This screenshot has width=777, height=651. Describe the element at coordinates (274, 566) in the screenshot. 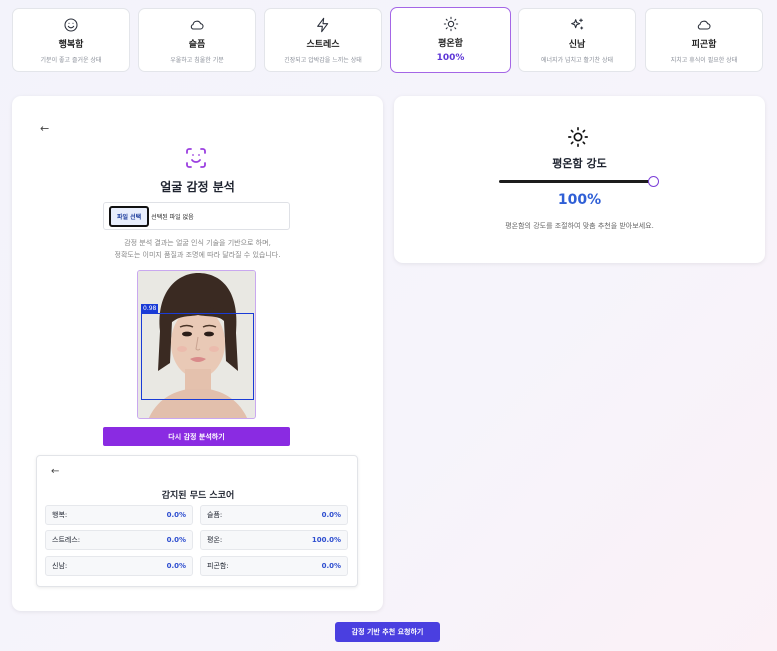

I see `score-cell-tired: 피곤함: 0.0%` at that location.